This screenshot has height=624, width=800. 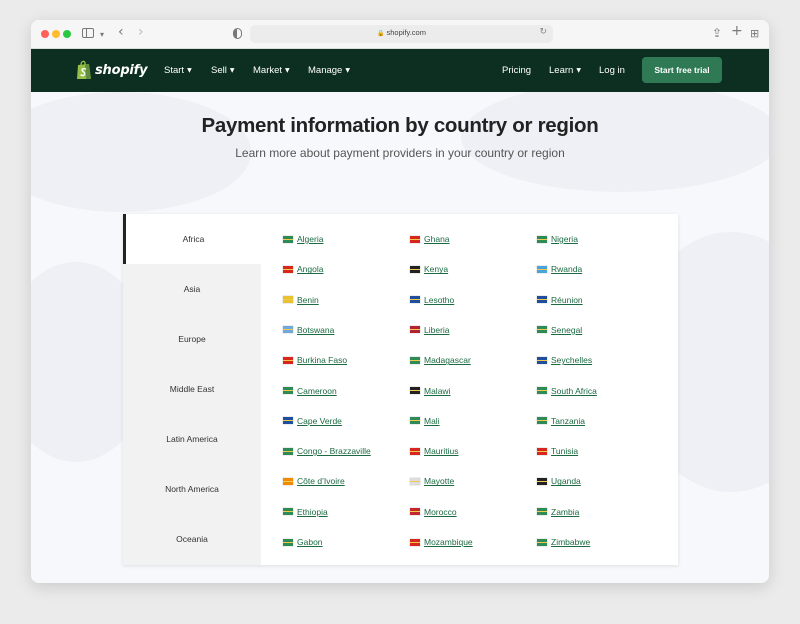 I want to click on country-link: Ethiopia, so click(x=305, y=512).